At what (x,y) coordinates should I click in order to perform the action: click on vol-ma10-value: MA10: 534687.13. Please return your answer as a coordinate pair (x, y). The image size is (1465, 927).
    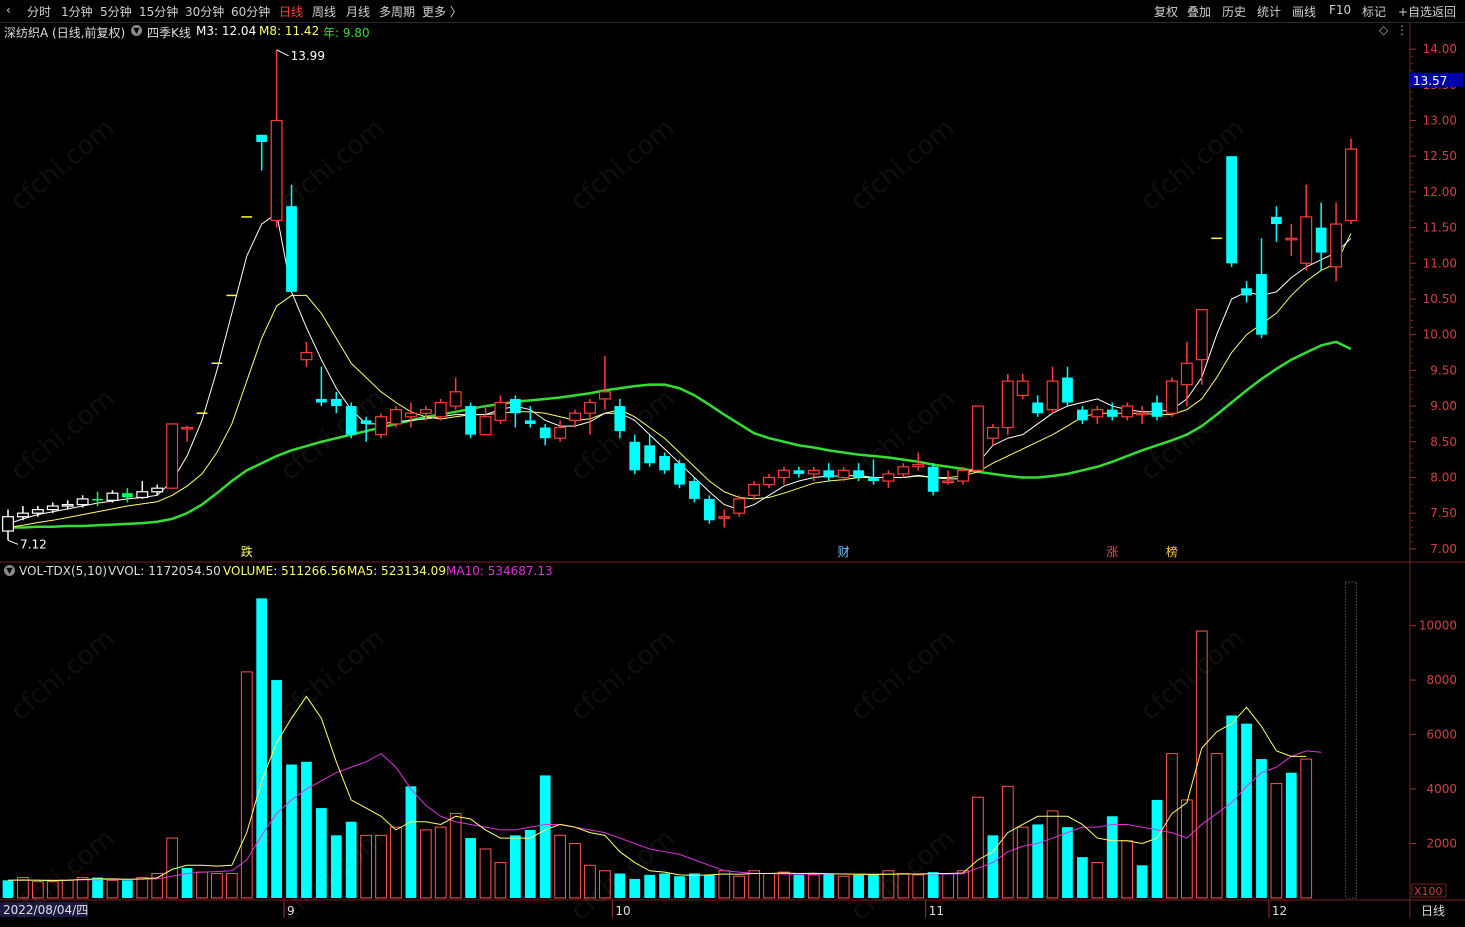
    Looking at the image, I should click on (499, 571).